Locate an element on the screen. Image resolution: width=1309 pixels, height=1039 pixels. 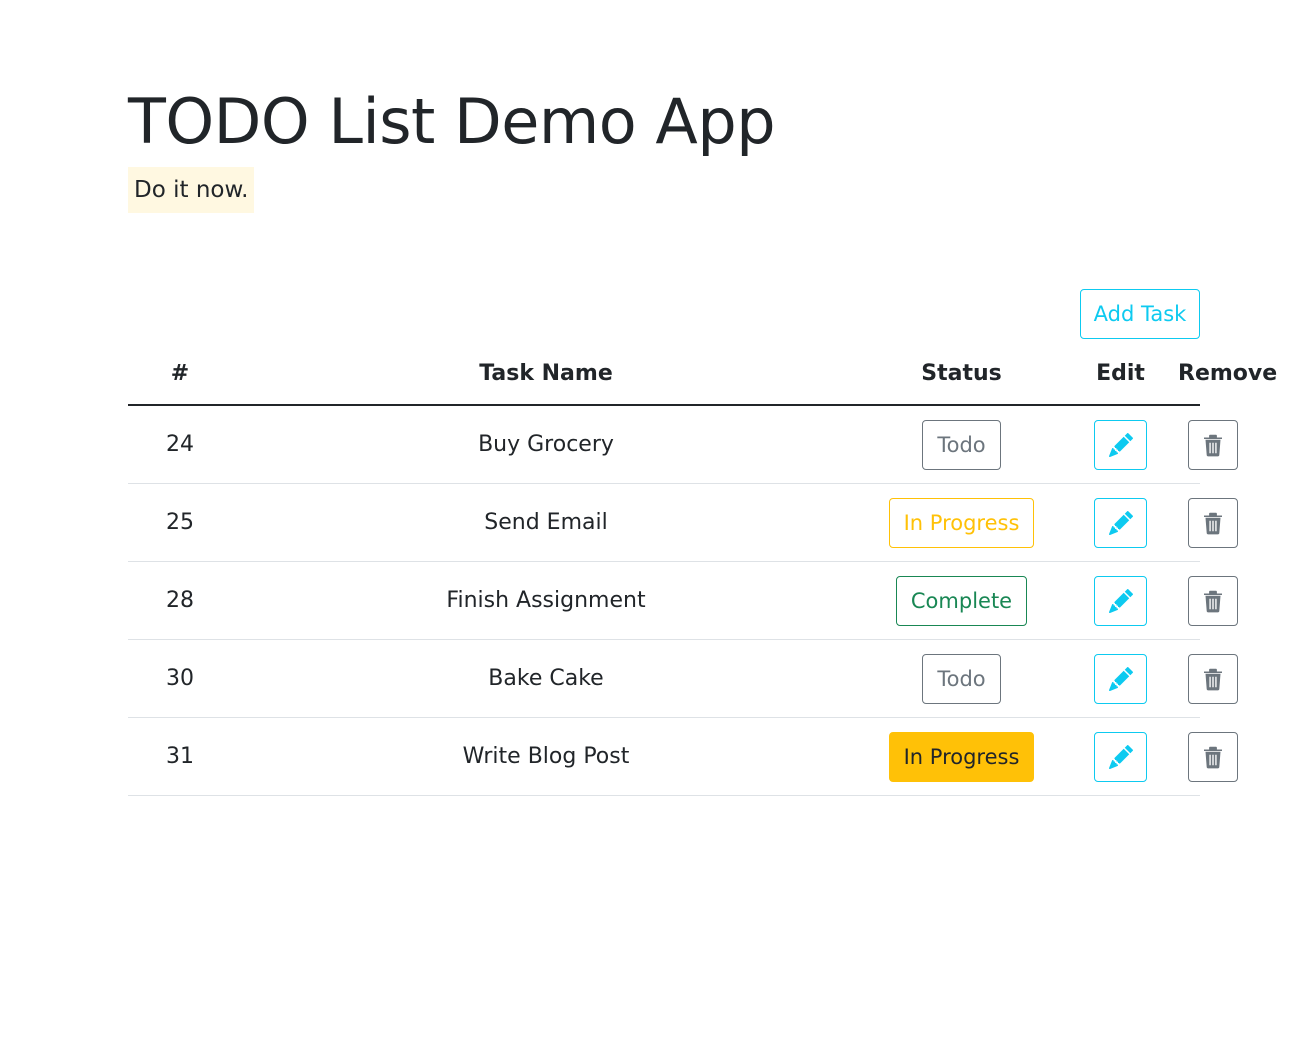
task-name: Write Blog Post is located at coordinates (546, 756).